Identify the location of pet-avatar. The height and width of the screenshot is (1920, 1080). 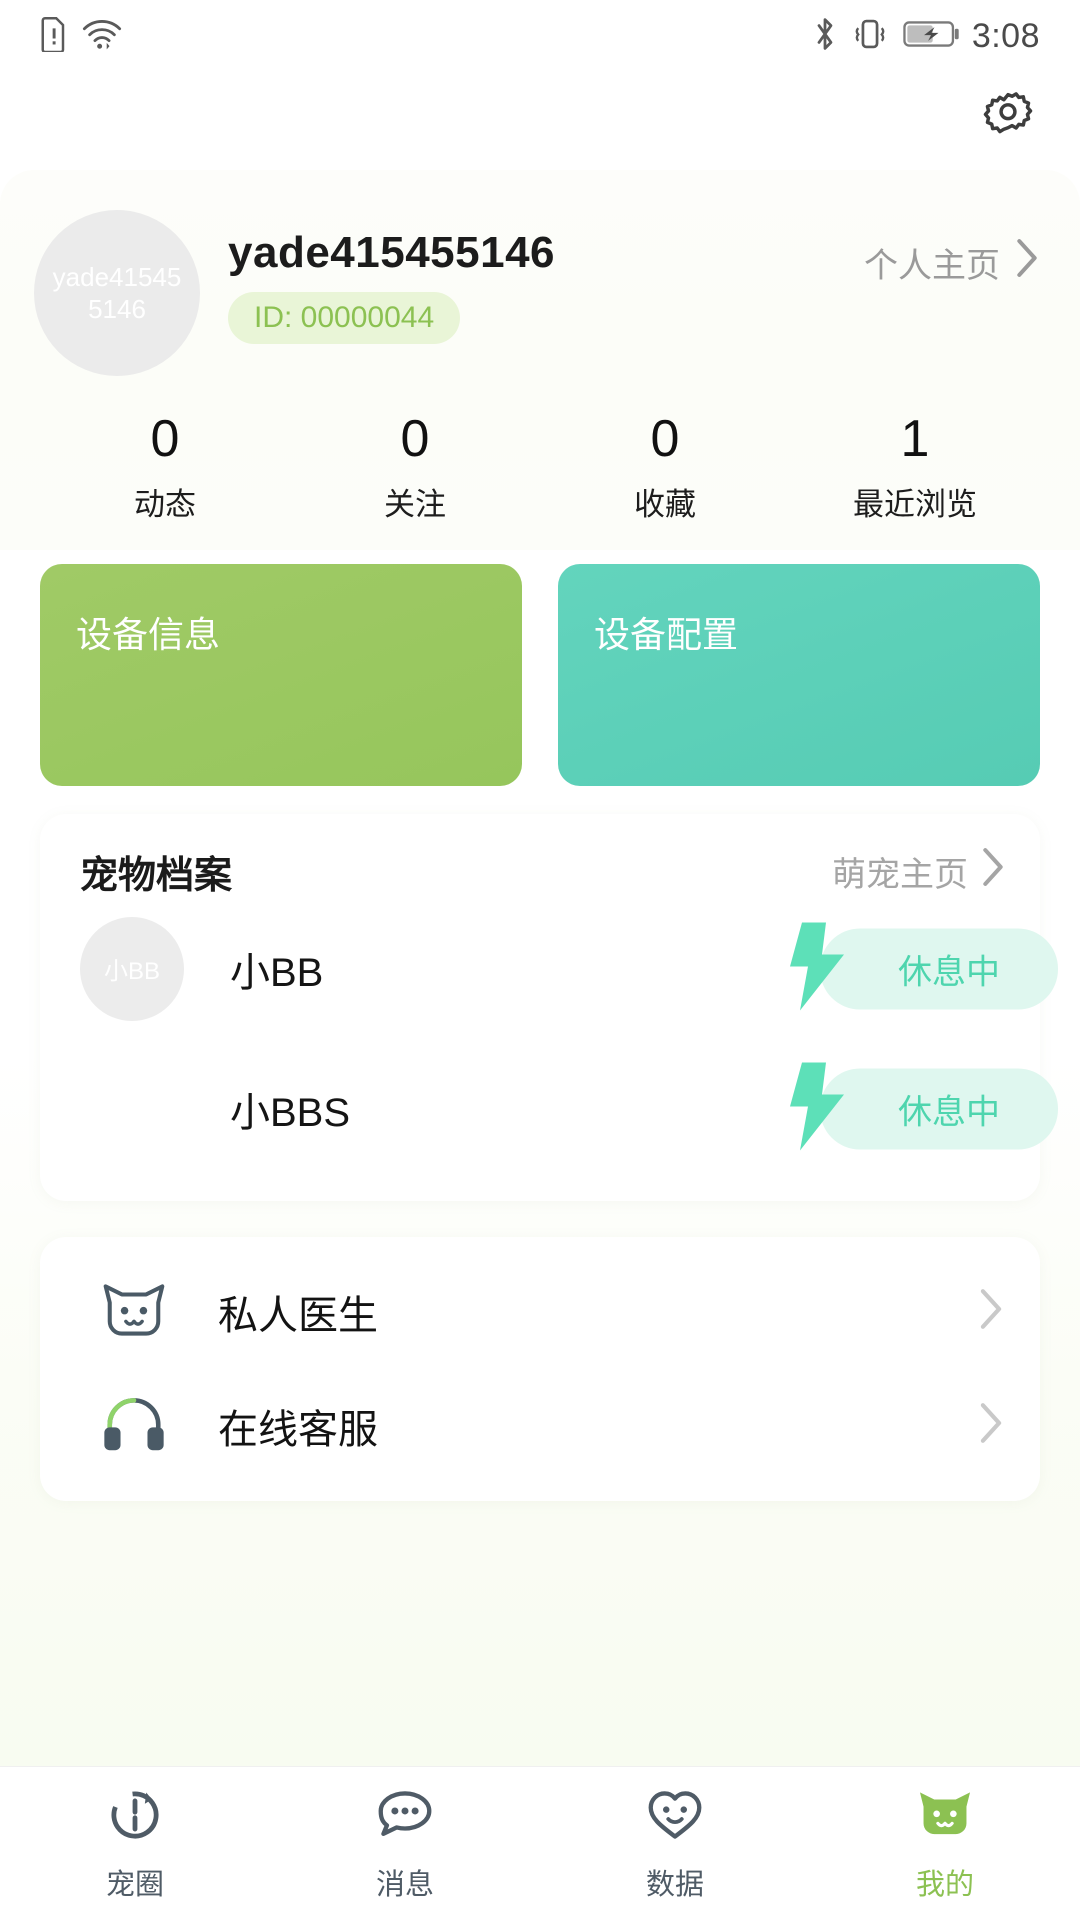
(132, 1109).